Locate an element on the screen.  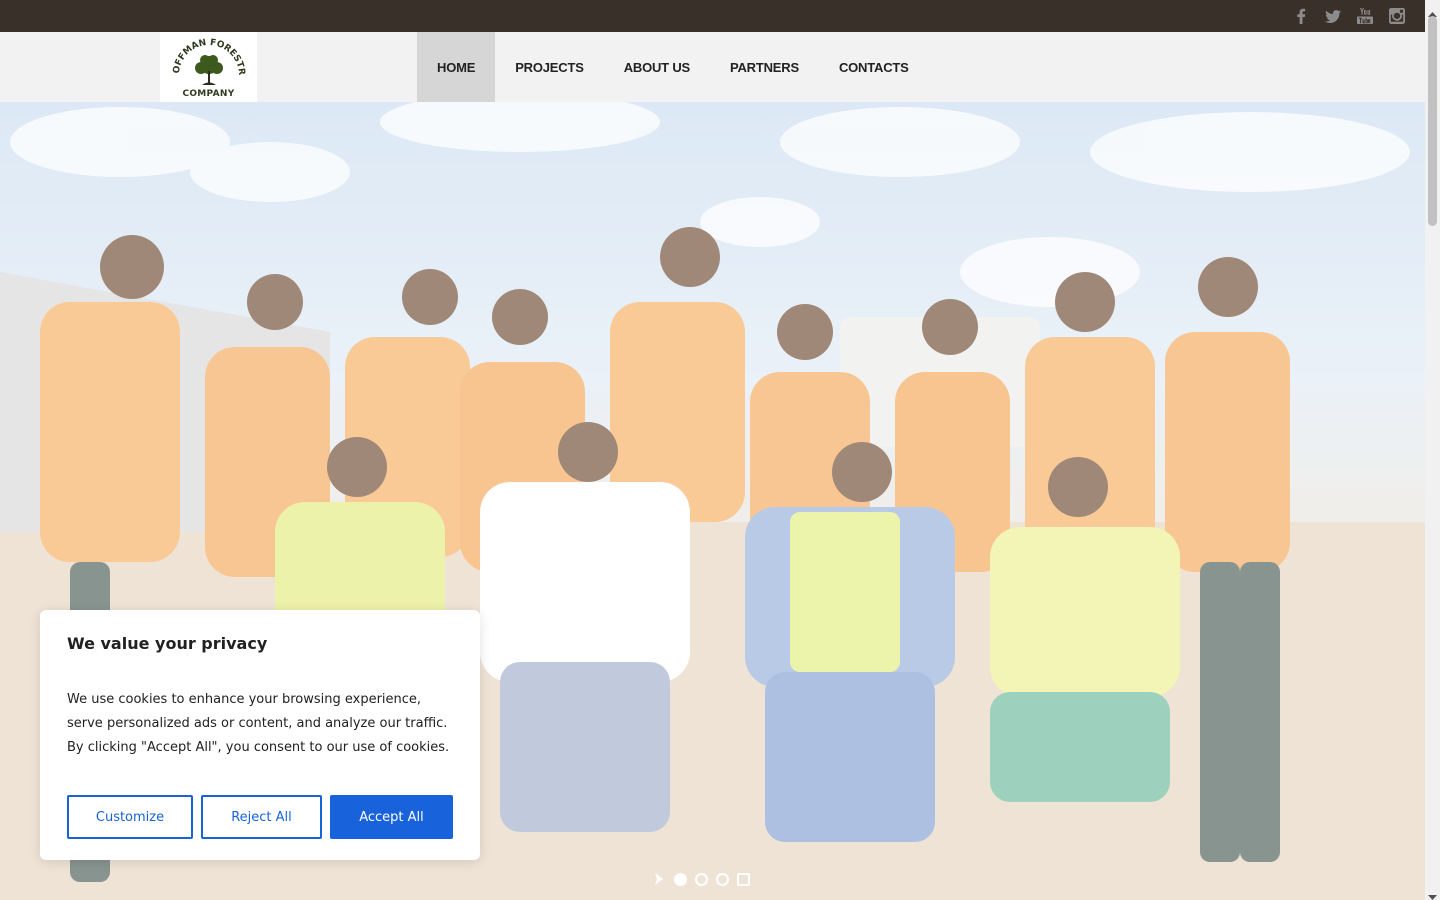
cookie-buttons: Customize Reject All Accept All is located at coordinates (260, 817).